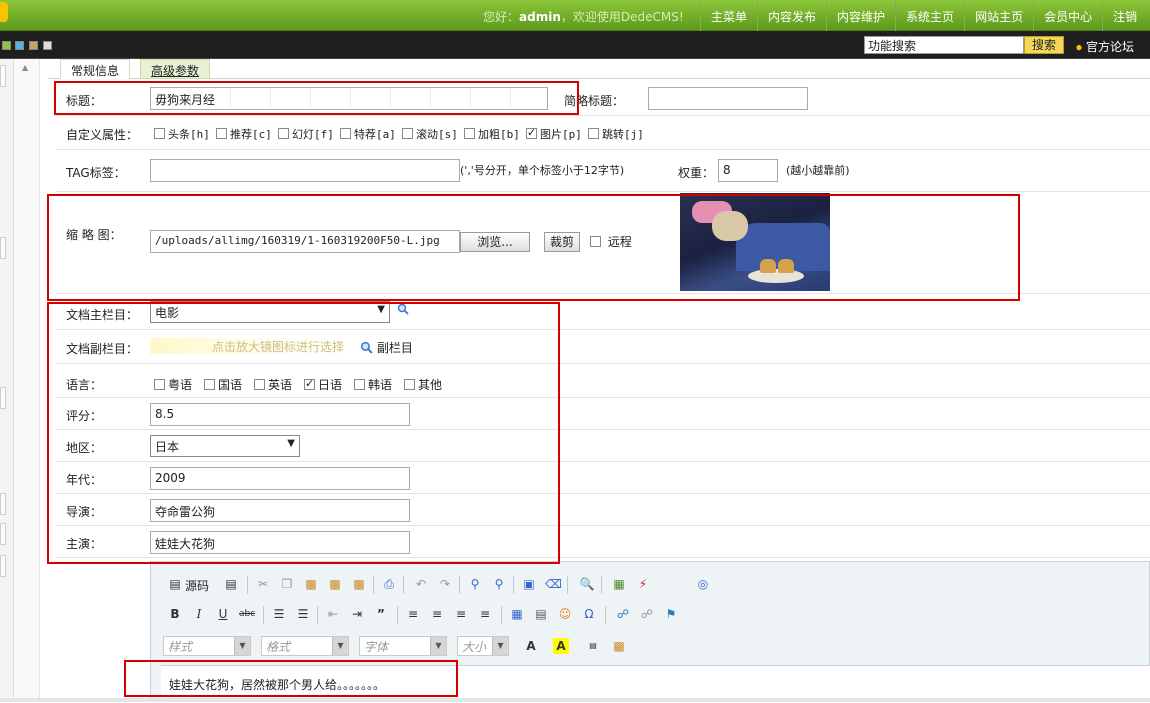 Image resolution: width=1150 pixels, height=703 pixels. I want to click on print-icon: ⎙, so click(389, 584).